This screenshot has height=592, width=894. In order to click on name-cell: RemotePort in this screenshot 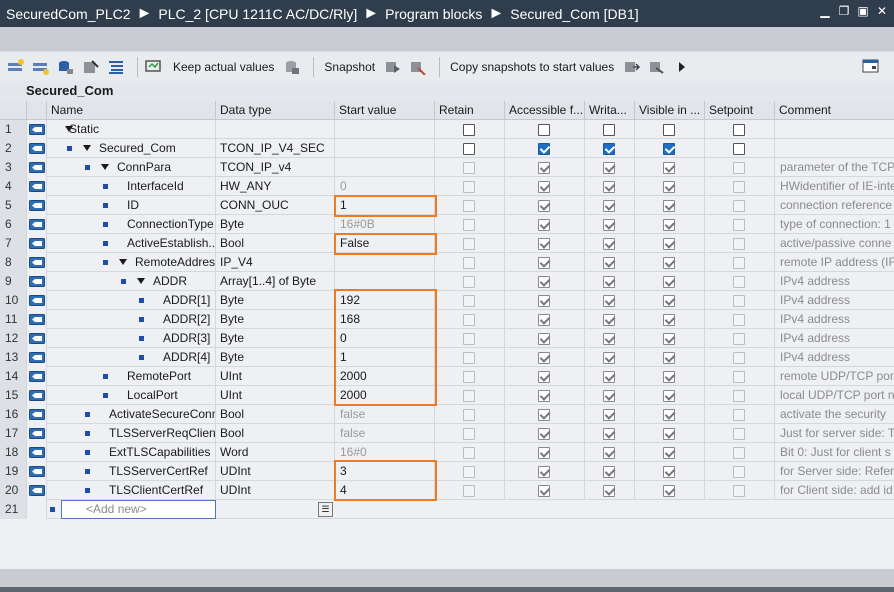, I will do `click(131, 376)`.